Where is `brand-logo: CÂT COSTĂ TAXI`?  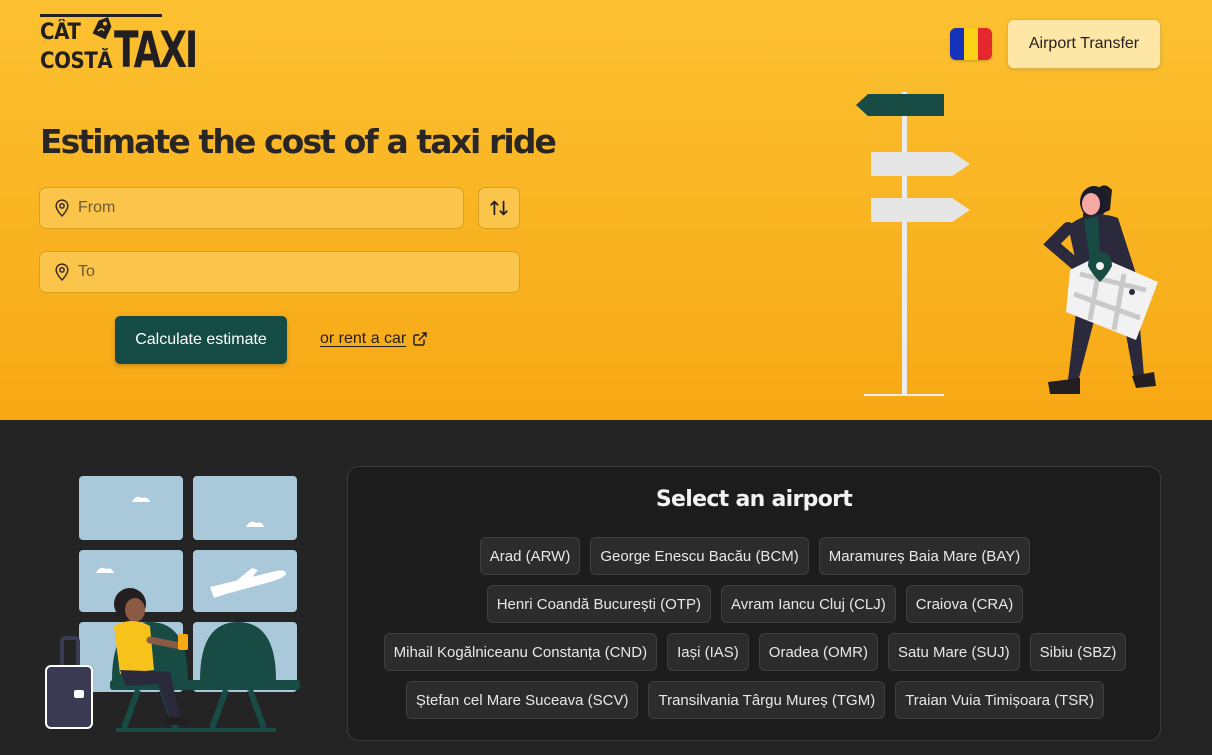
brand-logo: CÂT COSTĂ TAXI is located at coordinates (119, 46).